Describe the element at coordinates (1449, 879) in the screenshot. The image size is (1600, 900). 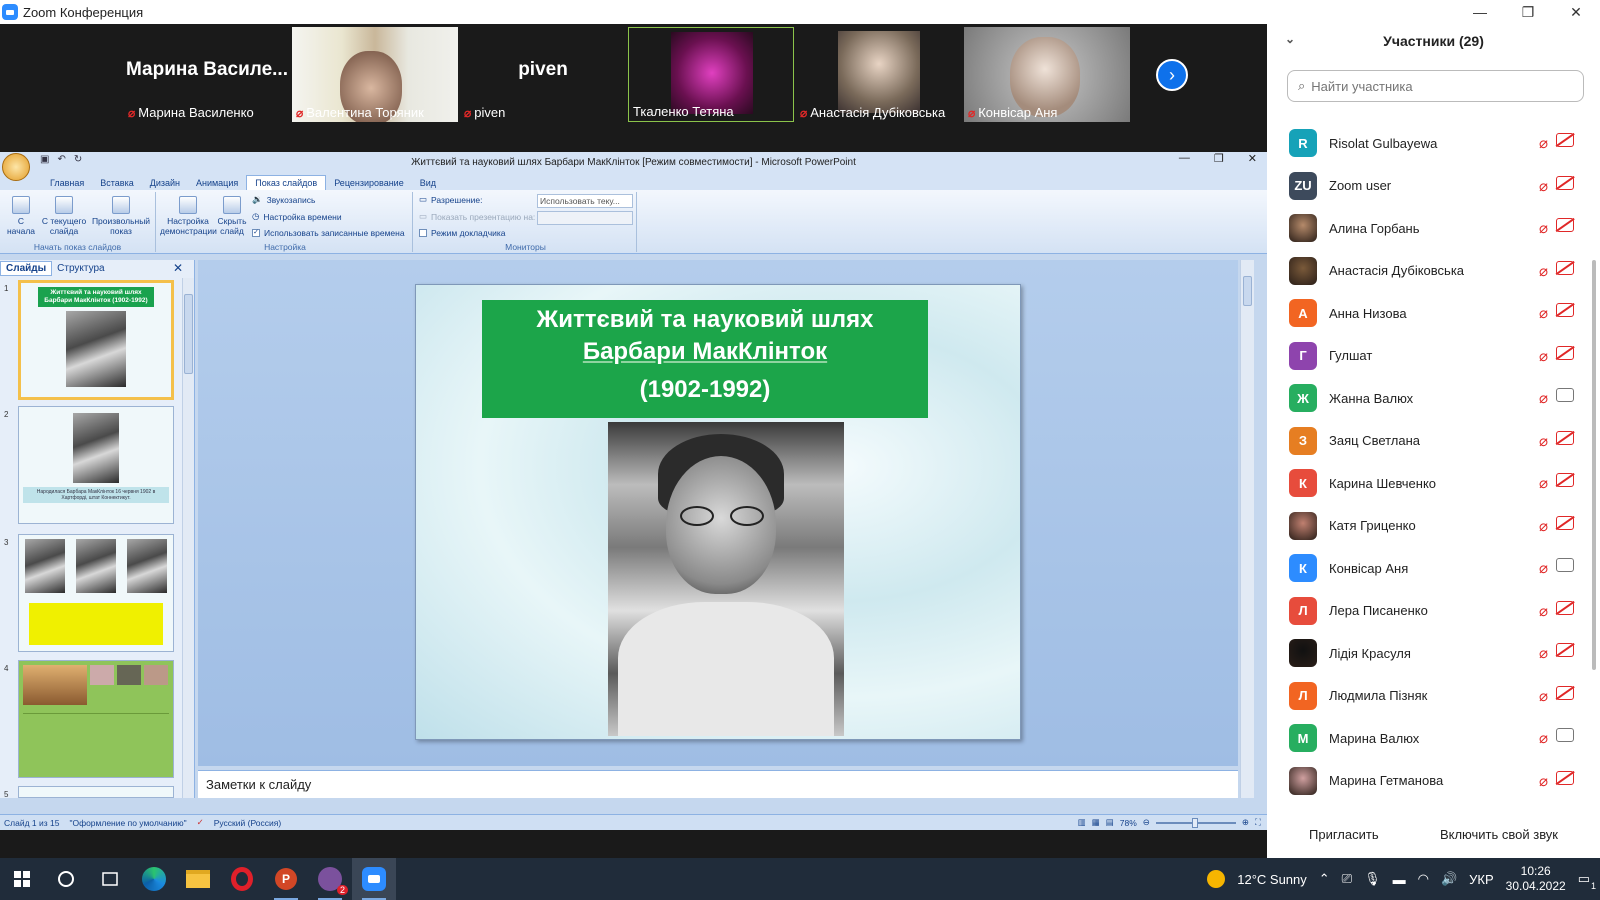
I see `volume-icon: 🔊` at that location.